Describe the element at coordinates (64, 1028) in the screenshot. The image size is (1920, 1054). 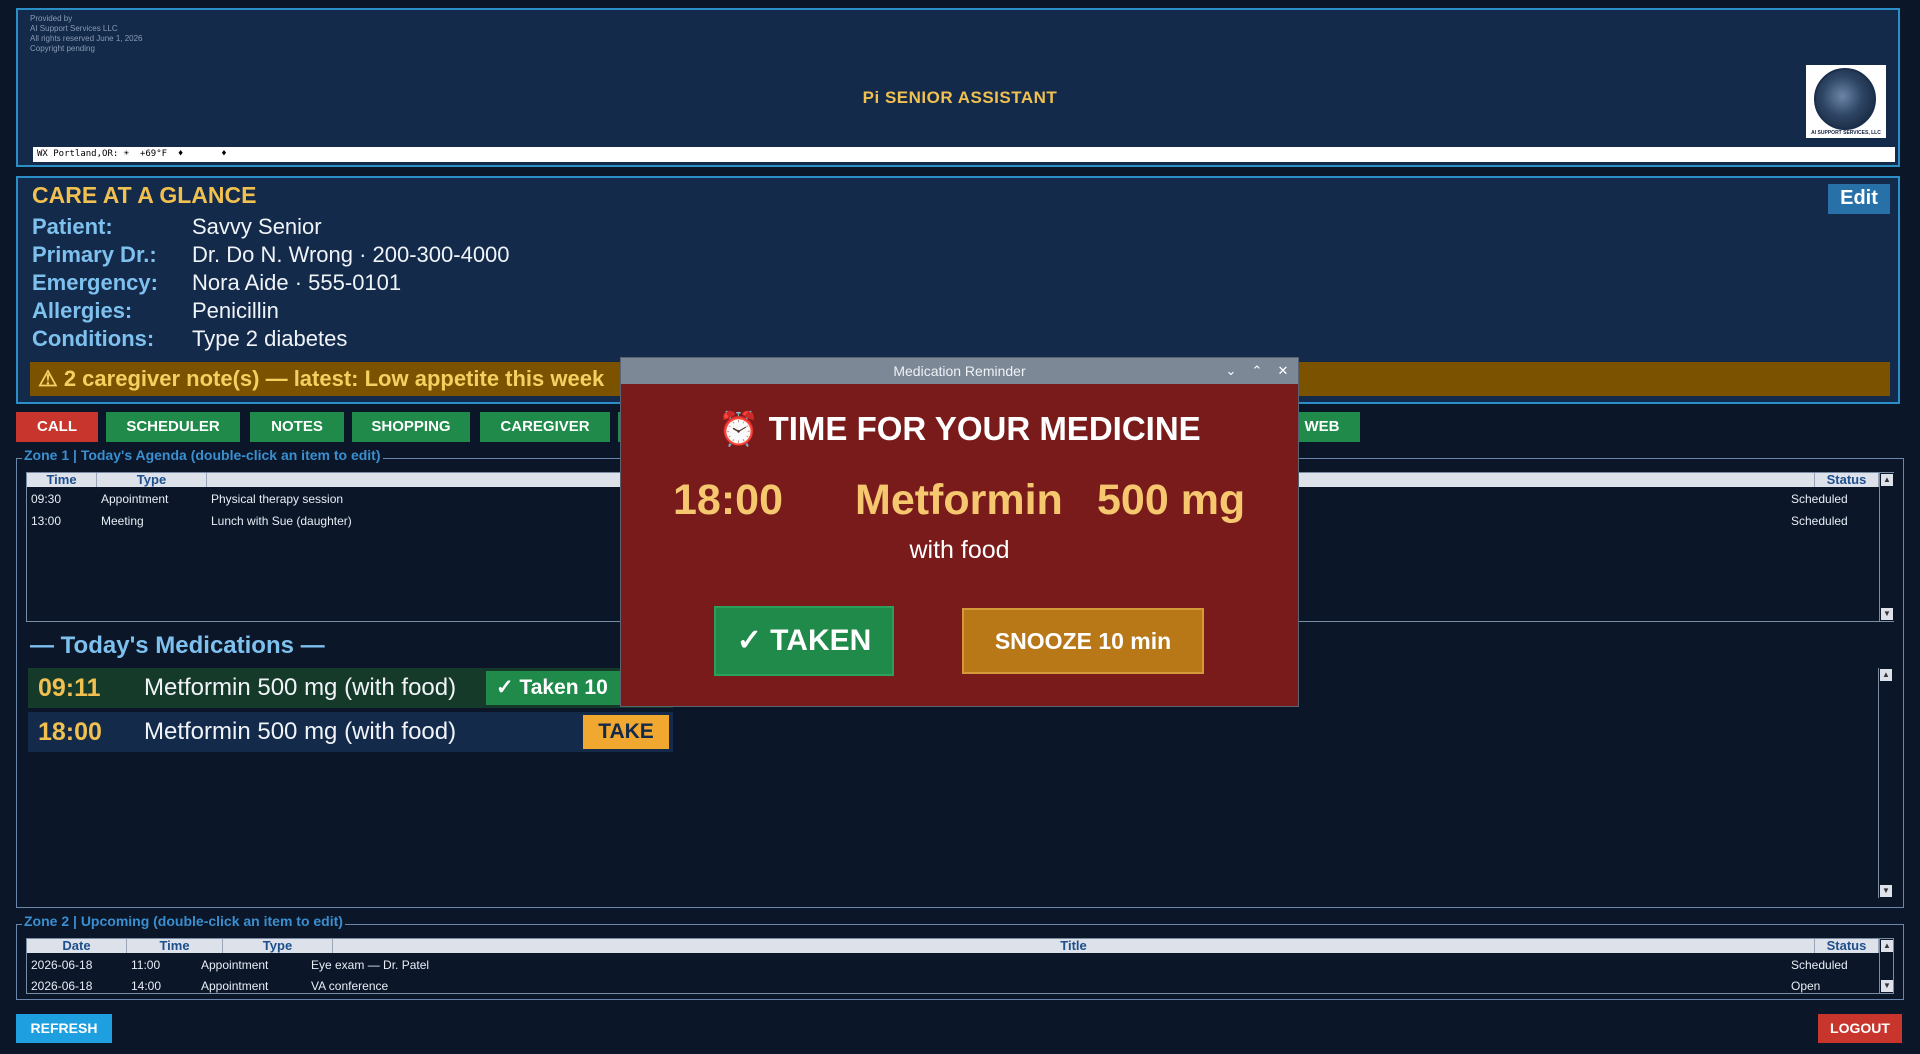
I see `refresh-button: REFRESH` at that location.